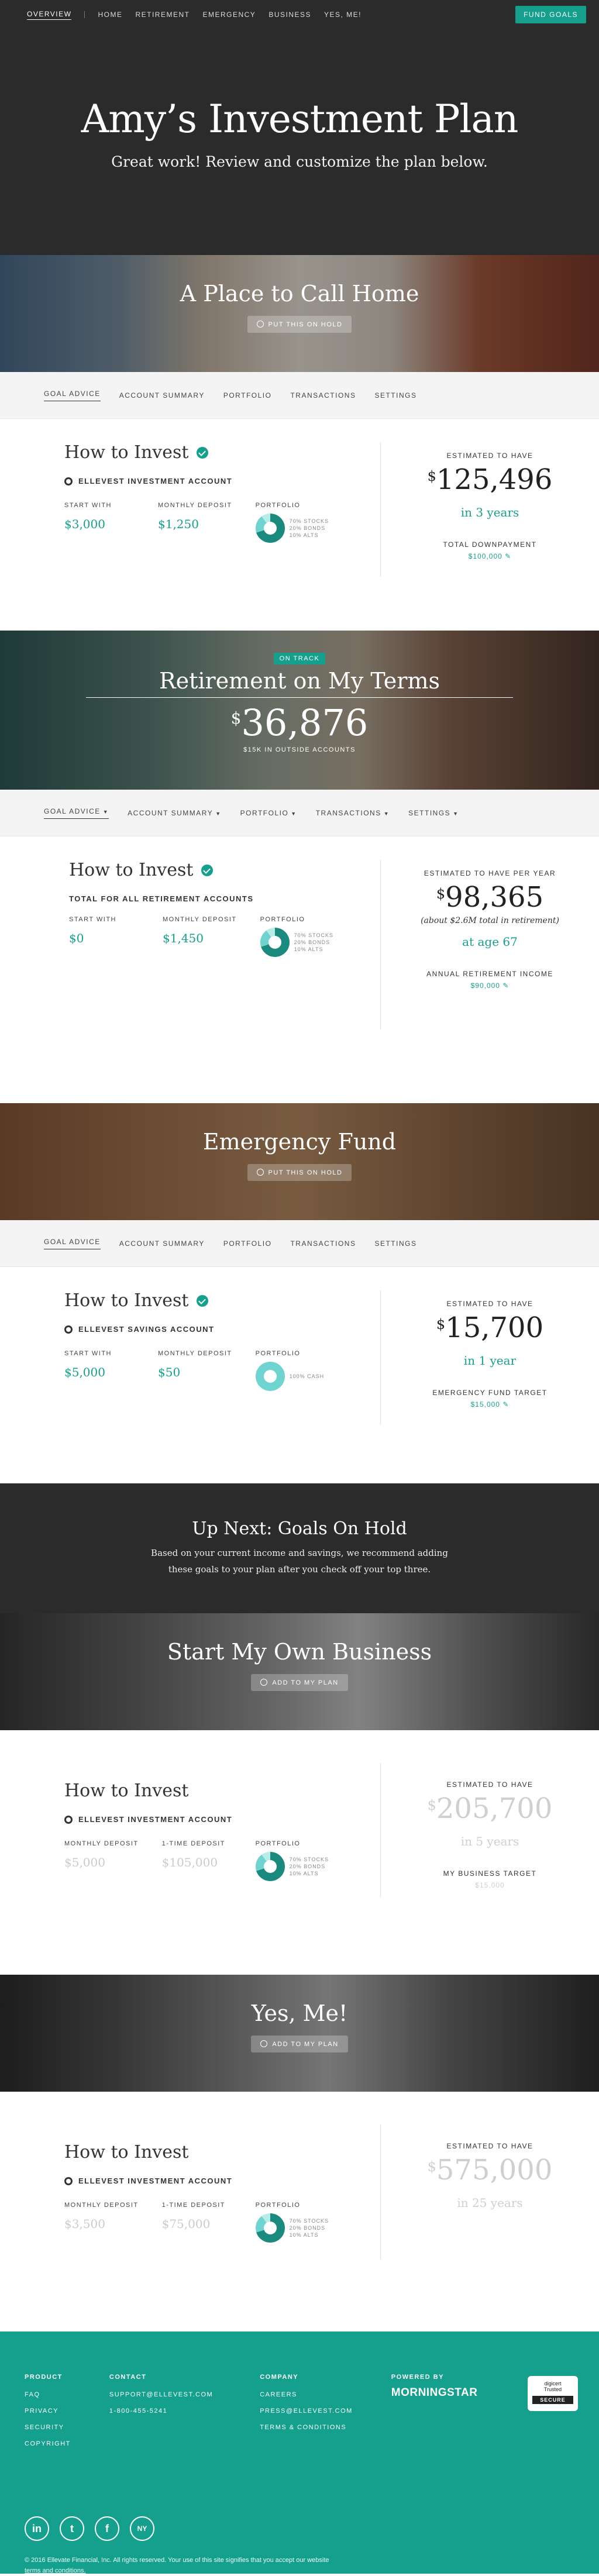 This screenshot has height=2576, width=599. What do you see at coordinates (305, 1682) in the screenshot?
I see `business-add-label: ADD TO MY PLAN` at bounding box center [305, 1682].